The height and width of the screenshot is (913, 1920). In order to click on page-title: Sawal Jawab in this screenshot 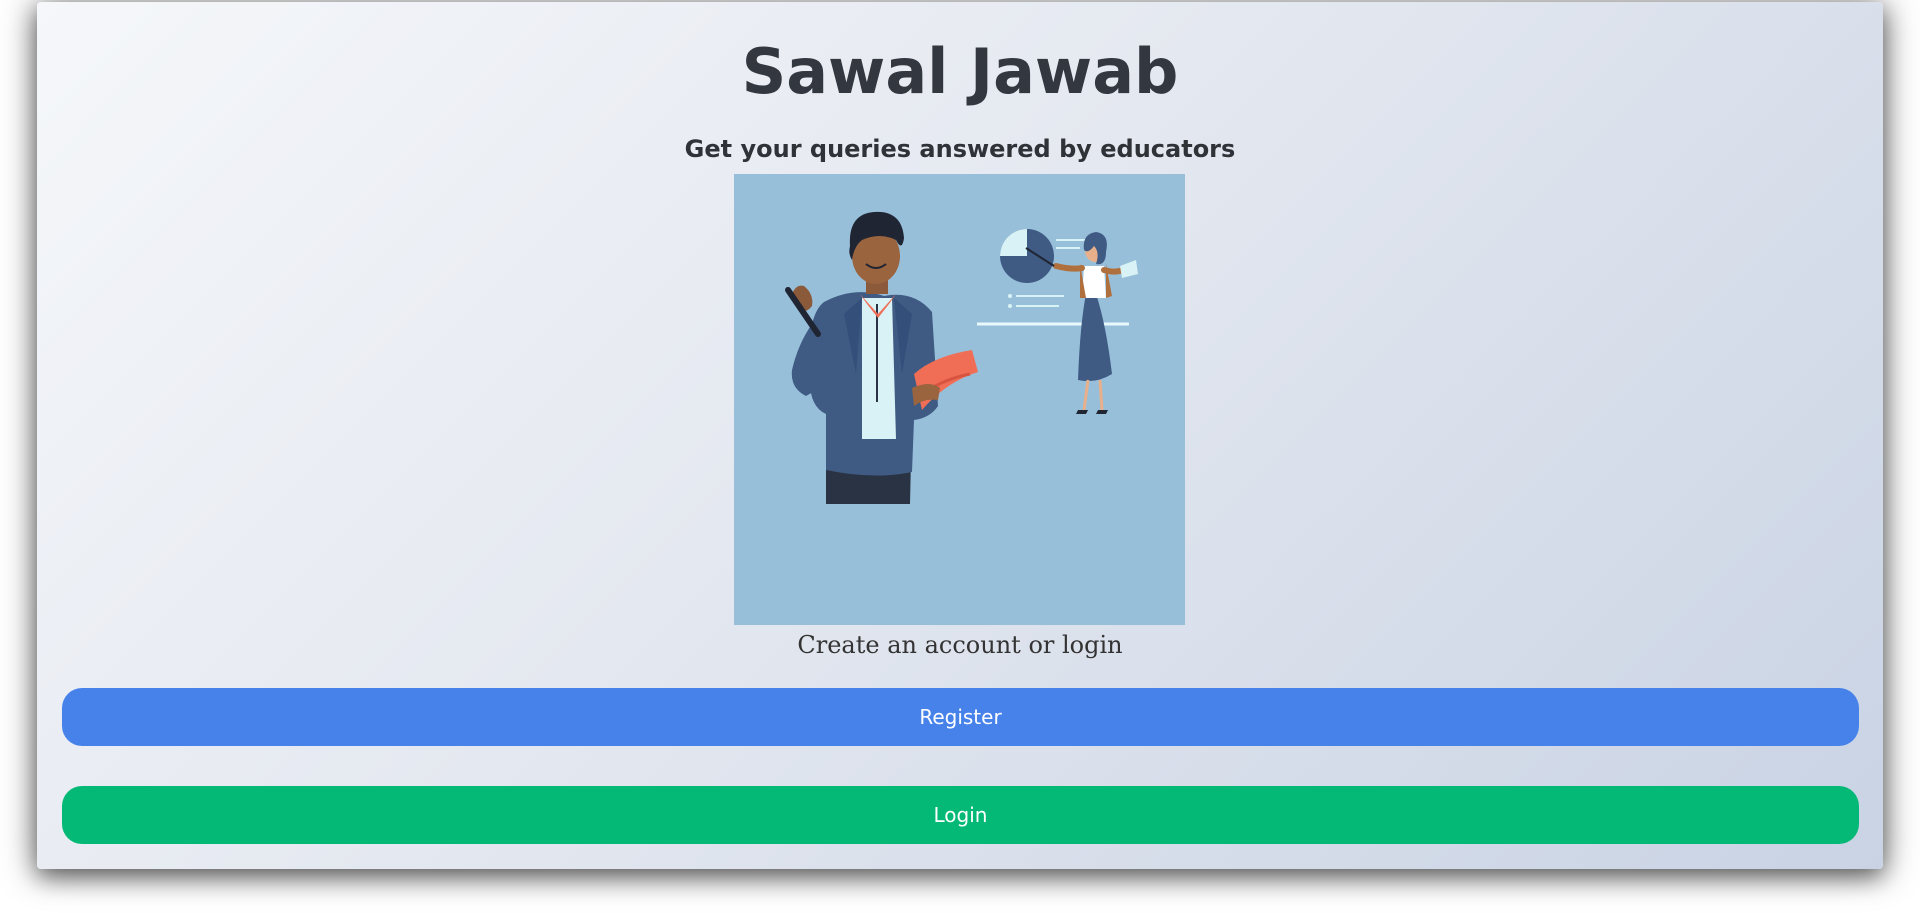, I will do `click(960, 71)`.